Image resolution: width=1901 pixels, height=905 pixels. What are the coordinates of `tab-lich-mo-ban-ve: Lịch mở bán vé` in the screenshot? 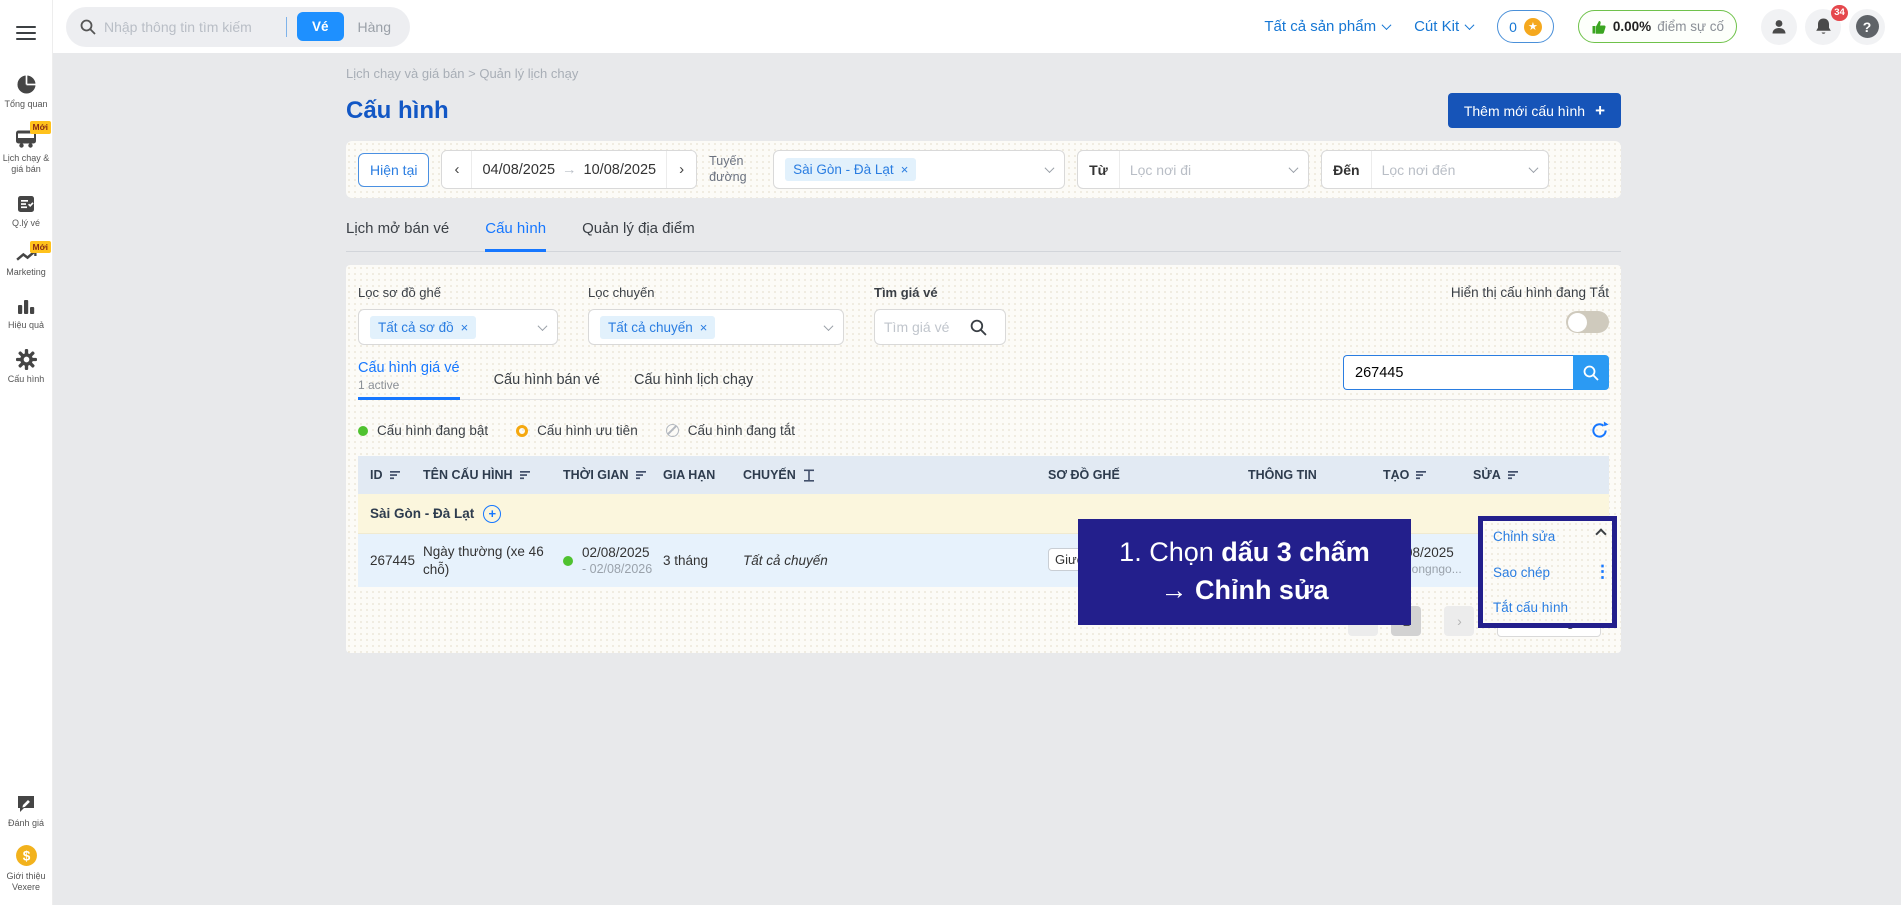 It's located at (397, 235).